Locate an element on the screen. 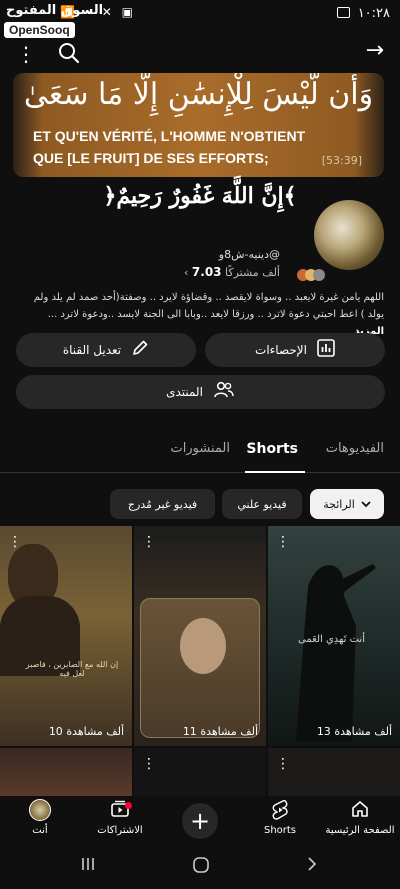  short-3-caption: إن الله مع الصابرين ، فاصبر لعل فيه is located at coordinates (72, 669).